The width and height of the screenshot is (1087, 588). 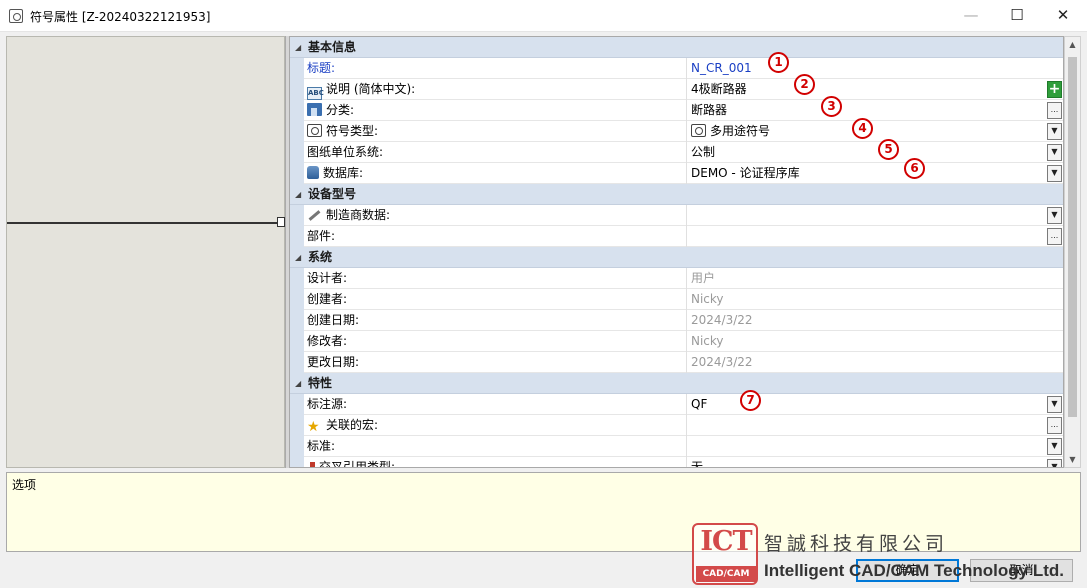 What do you see at coordinates (543, 16) in the screenshot?
I see `title-bar: 符号属性 [Z-20240322121953] — ☐ ✕` at bounding box center [543, 16].